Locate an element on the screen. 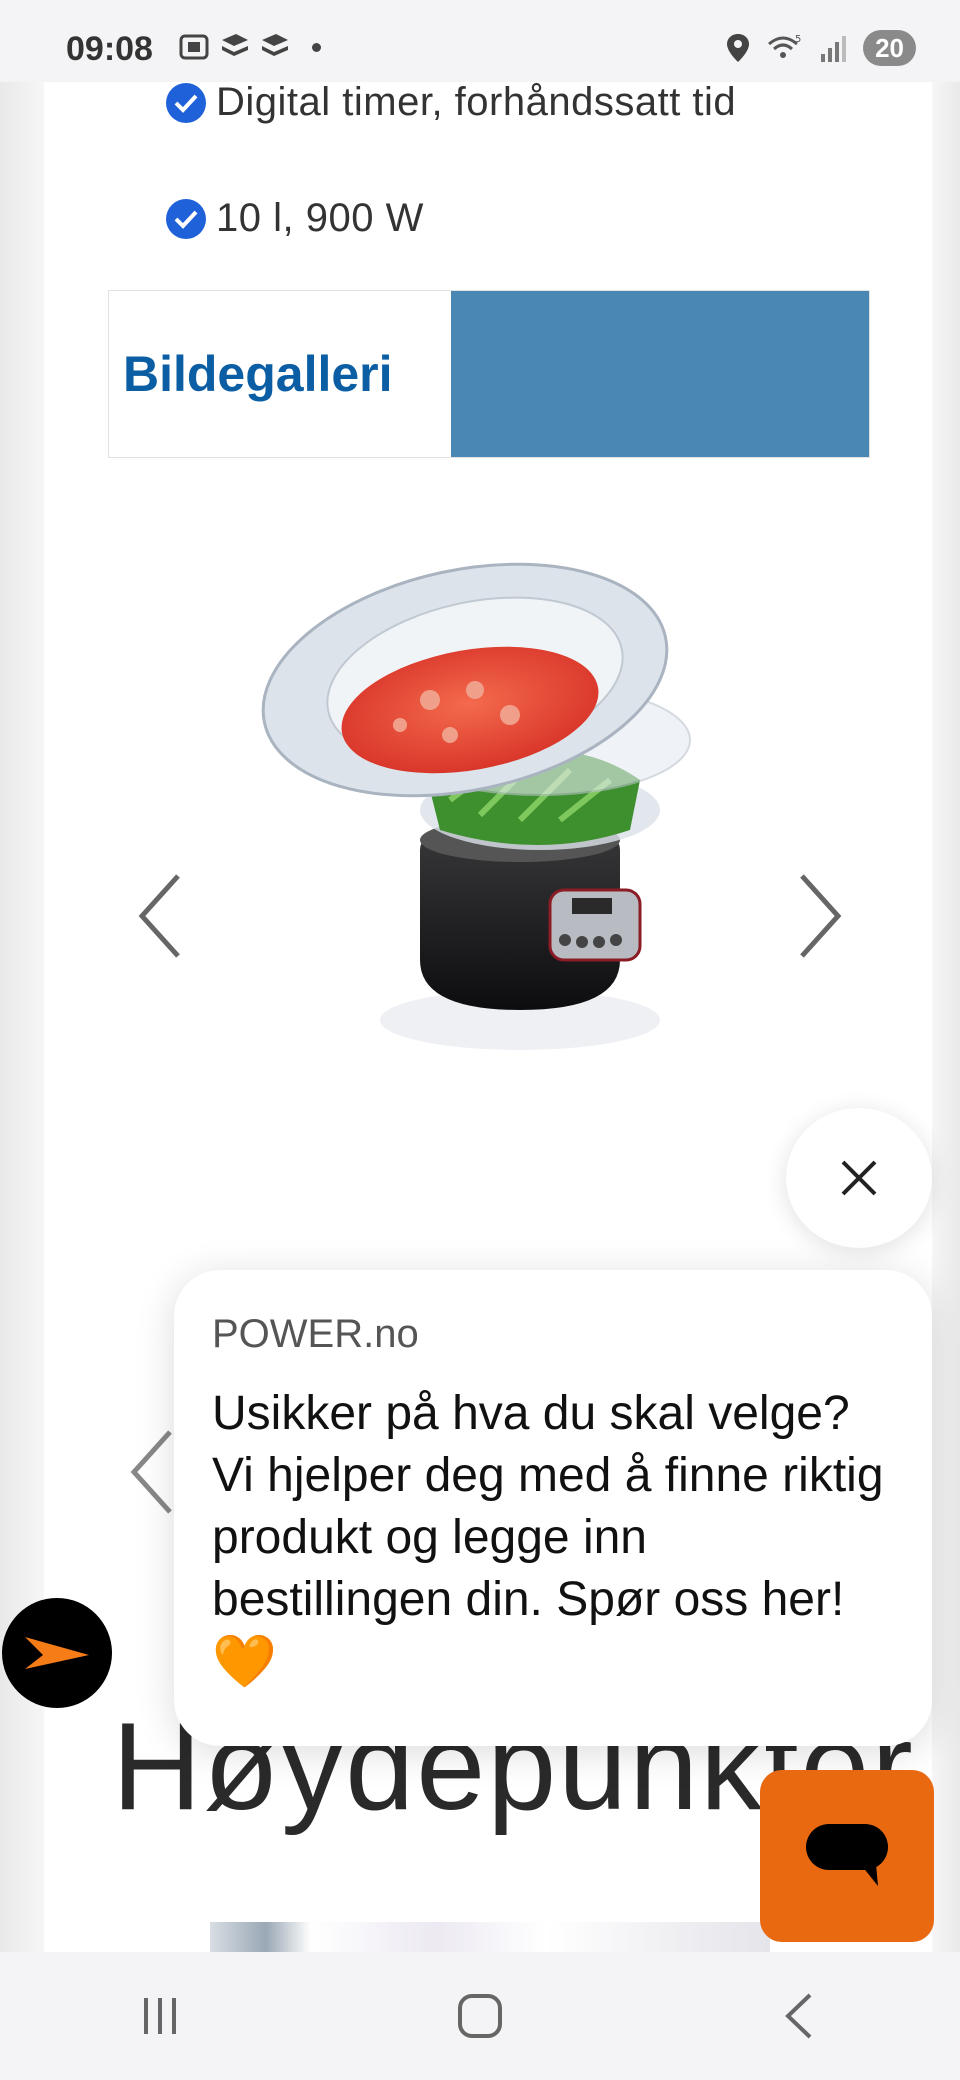  gallery-banner is located at coordinates (660, 374).